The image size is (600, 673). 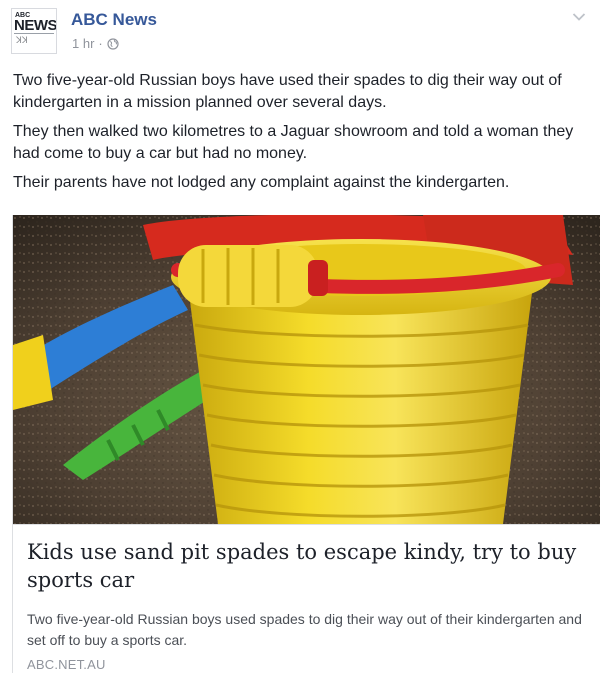 What do you see at coordinates (35, 25) in the screenshot?
I see `avatar-logo-text: NEWS` at bounding box center [35, 25].